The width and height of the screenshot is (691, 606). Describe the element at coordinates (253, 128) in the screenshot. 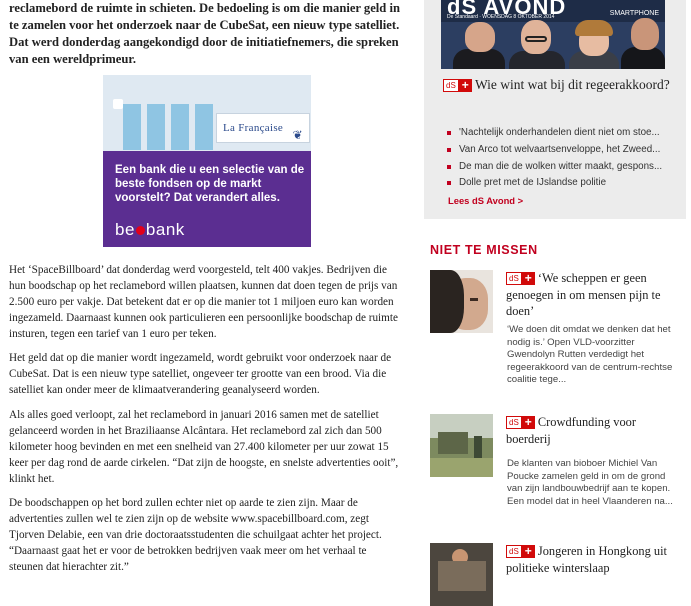

I see `ad-partner-logo-text: La Française` at that location.